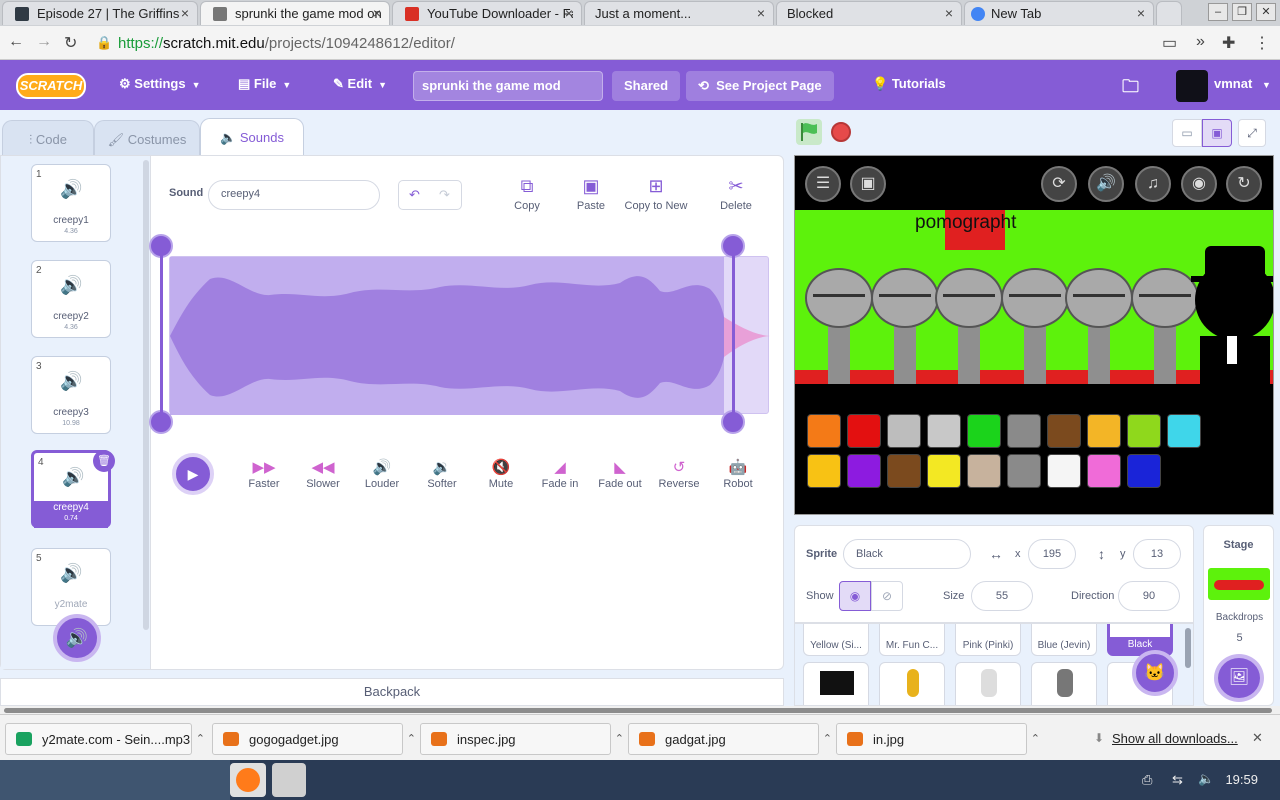 The width and height of the screenshot is (1280, 800). What do you see at coordinates (823, 184) in the screenshot?
I see `menu-hamburger-icon: ☰` at bounding box center [823, 184].